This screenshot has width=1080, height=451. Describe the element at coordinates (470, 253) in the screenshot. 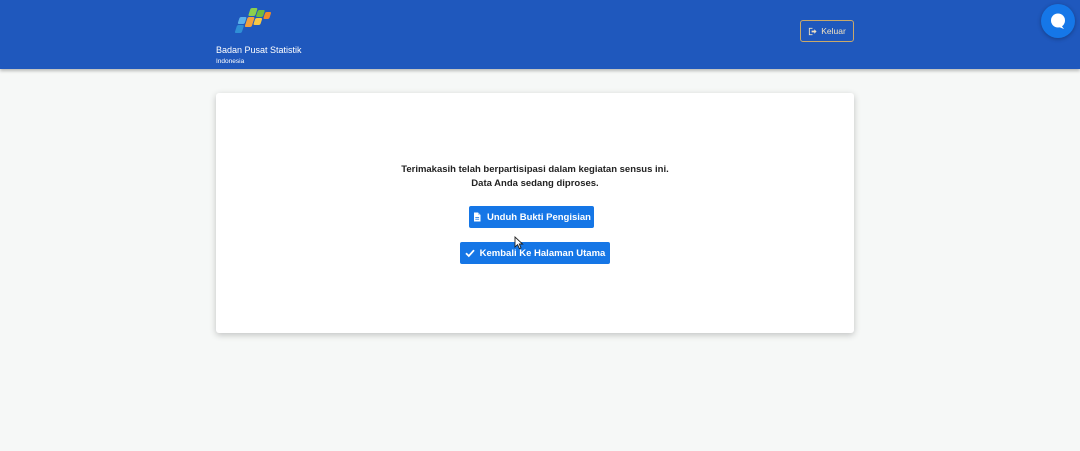

I see `check-icon` at that location.